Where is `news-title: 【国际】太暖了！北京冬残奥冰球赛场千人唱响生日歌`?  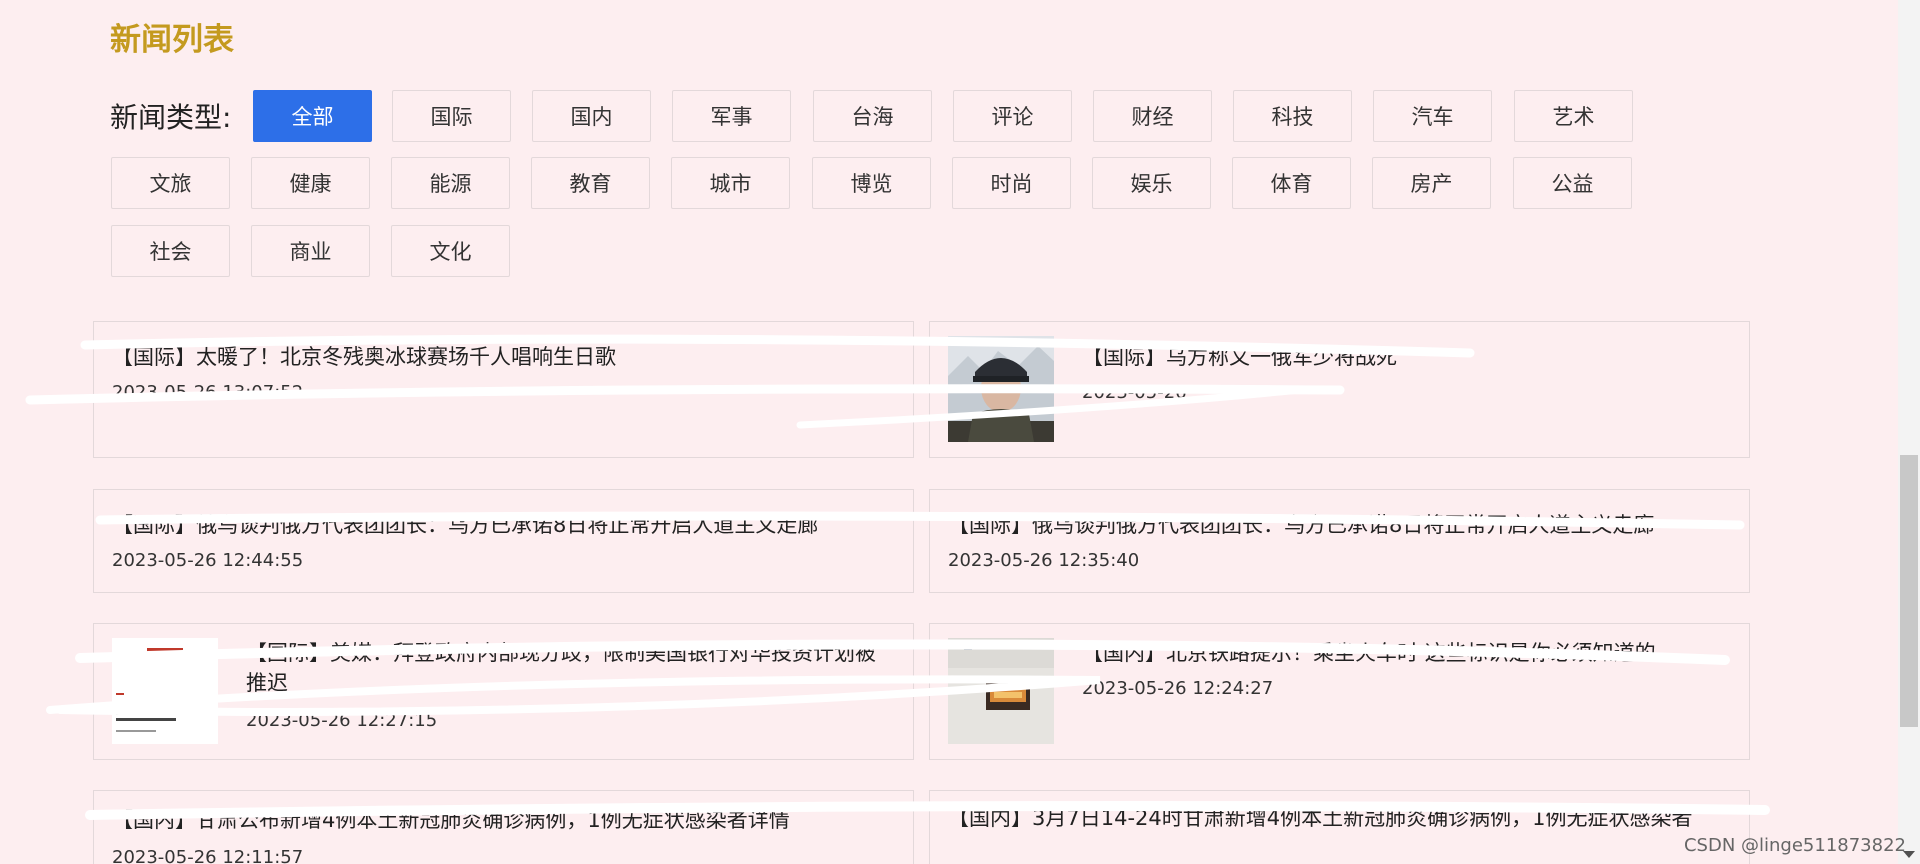 news-title: 【国际】太暖了！北京冬残奥冰球赛场千人唱响生日歌 is located at coordinates (502, 357).